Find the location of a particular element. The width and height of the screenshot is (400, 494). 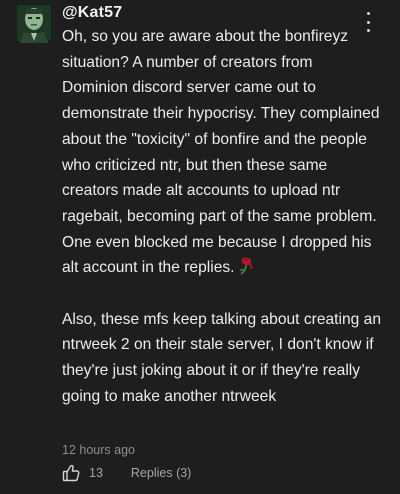

avatar-portrait-icon is located at coordinates (34, 23).